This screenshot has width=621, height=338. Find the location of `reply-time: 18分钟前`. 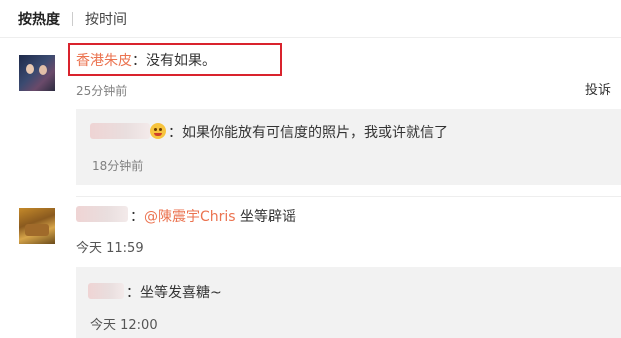

reply-time: 18分钟前 is located at coordinates (118, 166).